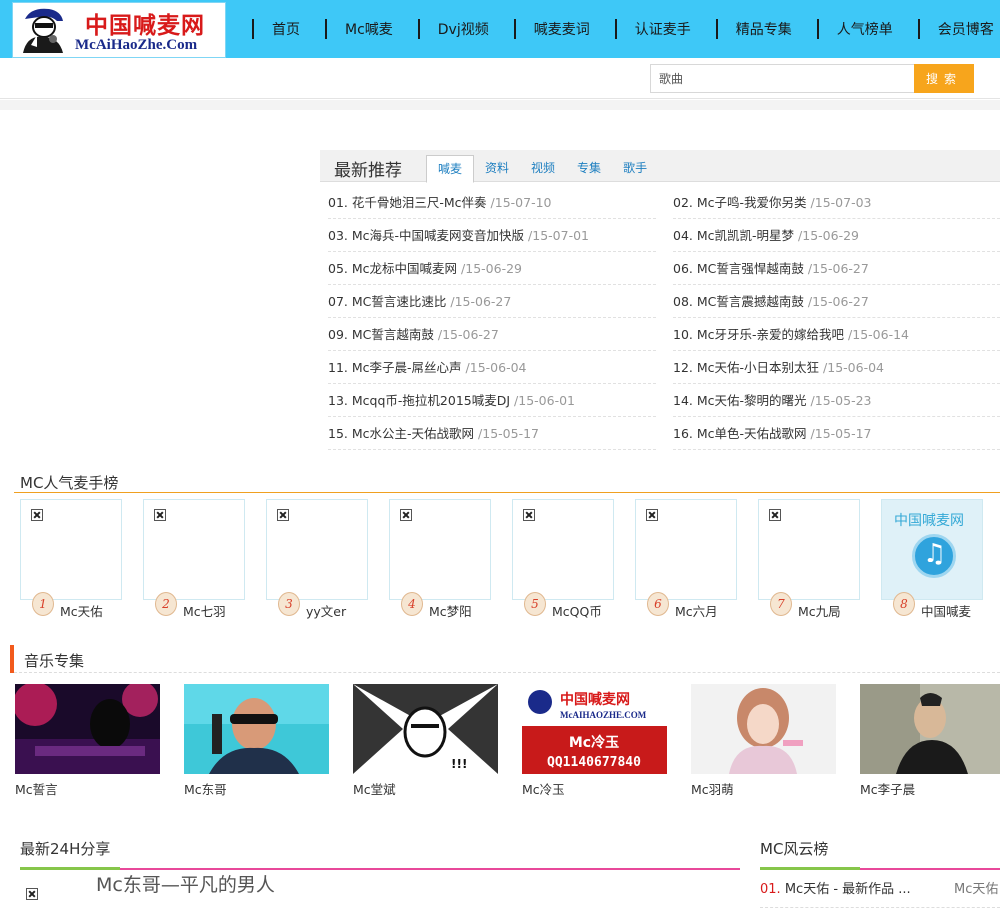 This screenshot has height=909, width=1000. I want to click on latest-header: 最新推荐 喊麦 资料 视频 专集 歌手, so click(660, 166).